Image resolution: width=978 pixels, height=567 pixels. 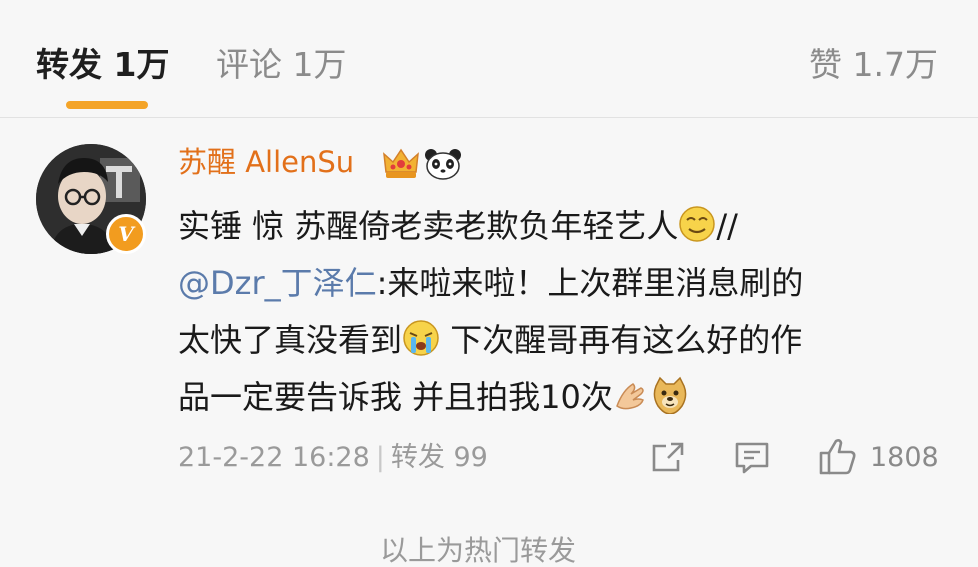 I want to click on mention-link: @Dzr_丁泽仁, so click(x=277, y=283).